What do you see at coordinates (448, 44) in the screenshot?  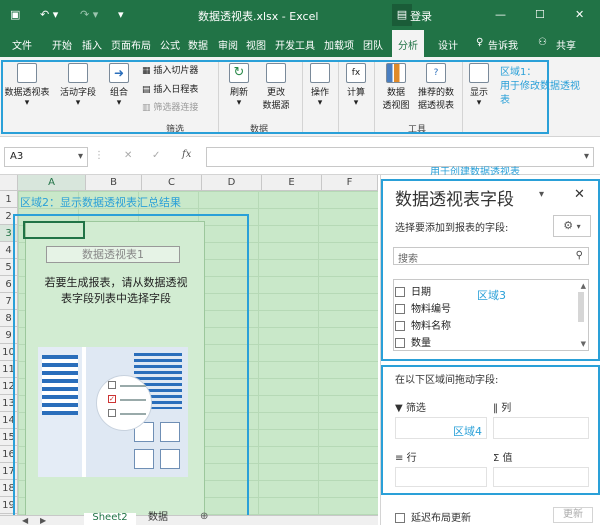 I see `tab-design: 设计` at bounding box center [448, 44].